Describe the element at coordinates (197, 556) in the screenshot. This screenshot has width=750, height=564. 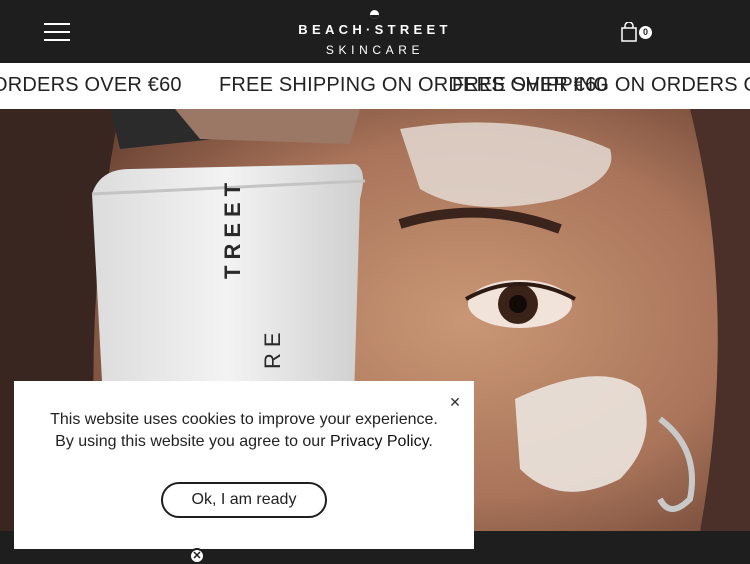
I see `close-circle-icon: ✕` at that location.